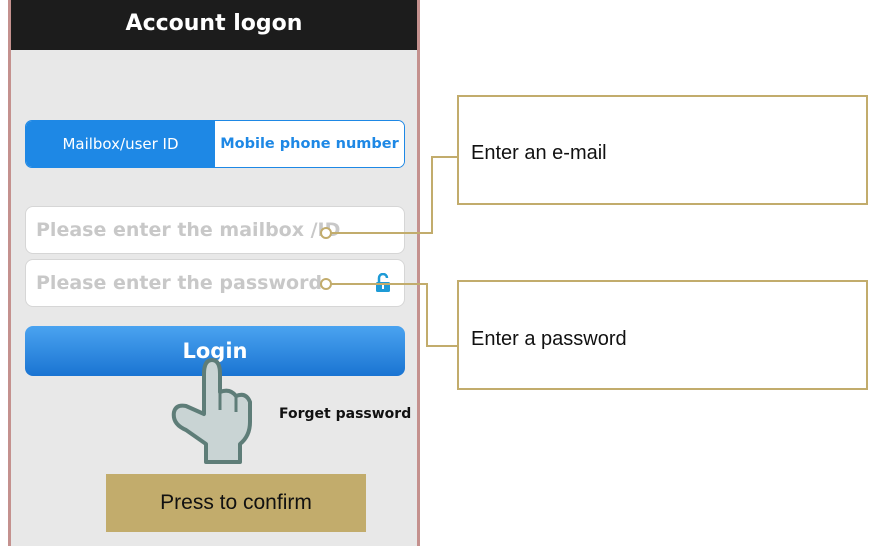 Image resolution: width=872 pixels, height=546 pixels. Describe the element at coordinates (549, 339) in the screenshot. I see `password-callout-text: Enter a password` at that location.